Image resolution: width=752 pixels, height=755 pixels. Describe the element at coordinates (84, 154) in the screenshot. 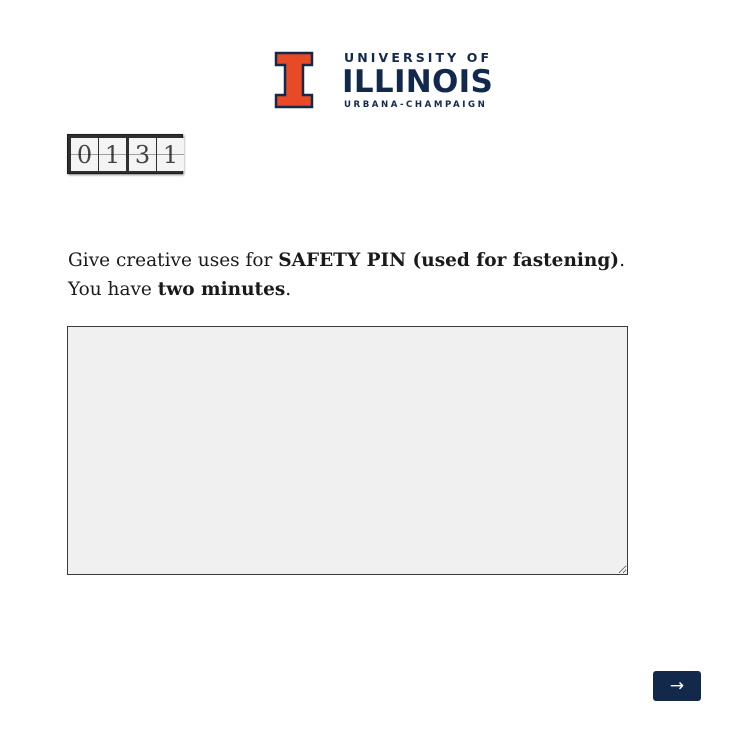

I see `timer-digit: 0` at that location.